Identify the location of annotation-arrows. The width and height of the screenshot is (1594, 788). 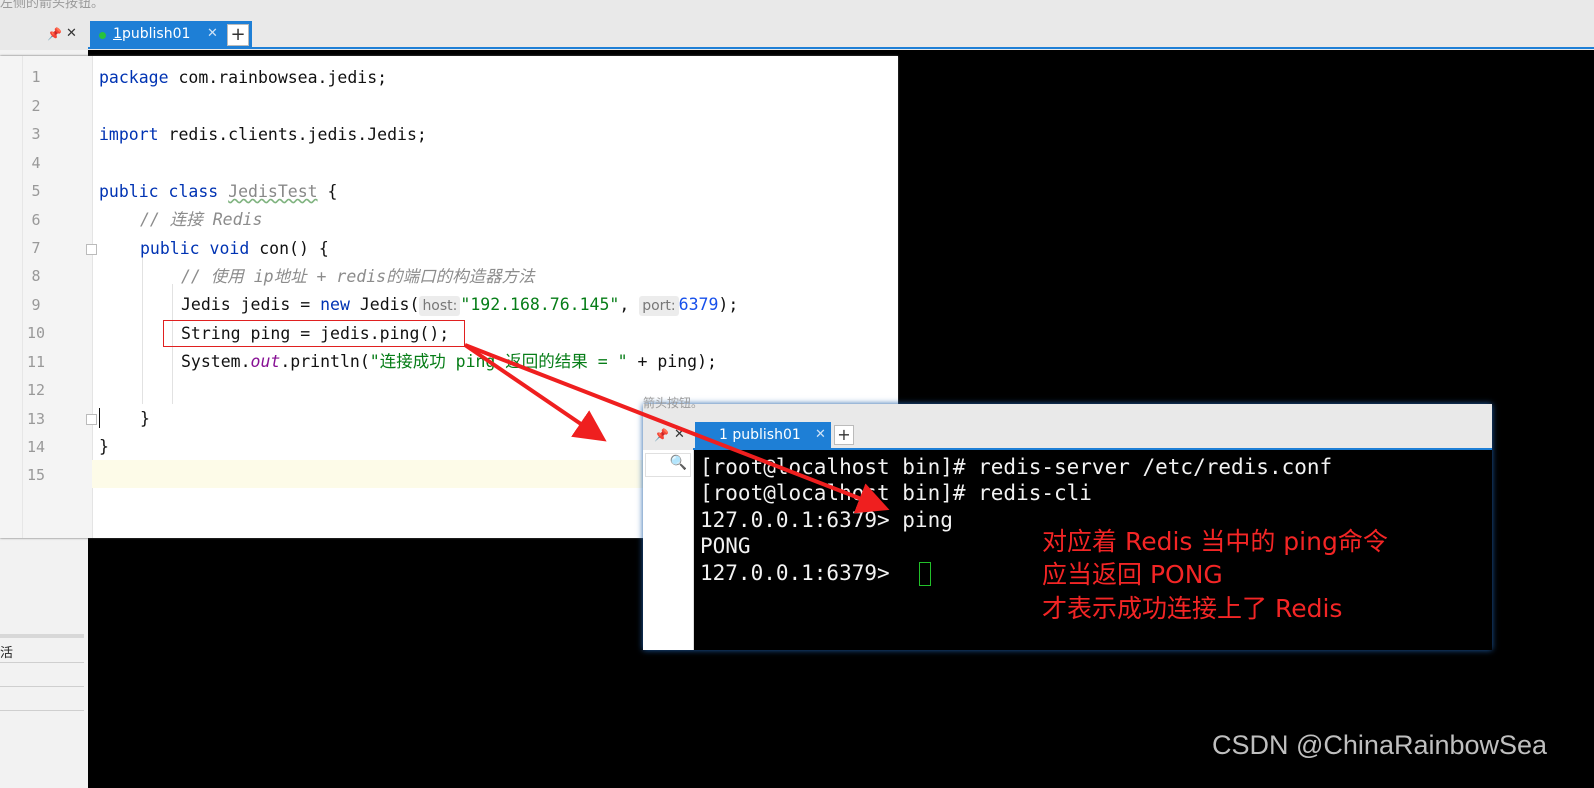
(676, 428).